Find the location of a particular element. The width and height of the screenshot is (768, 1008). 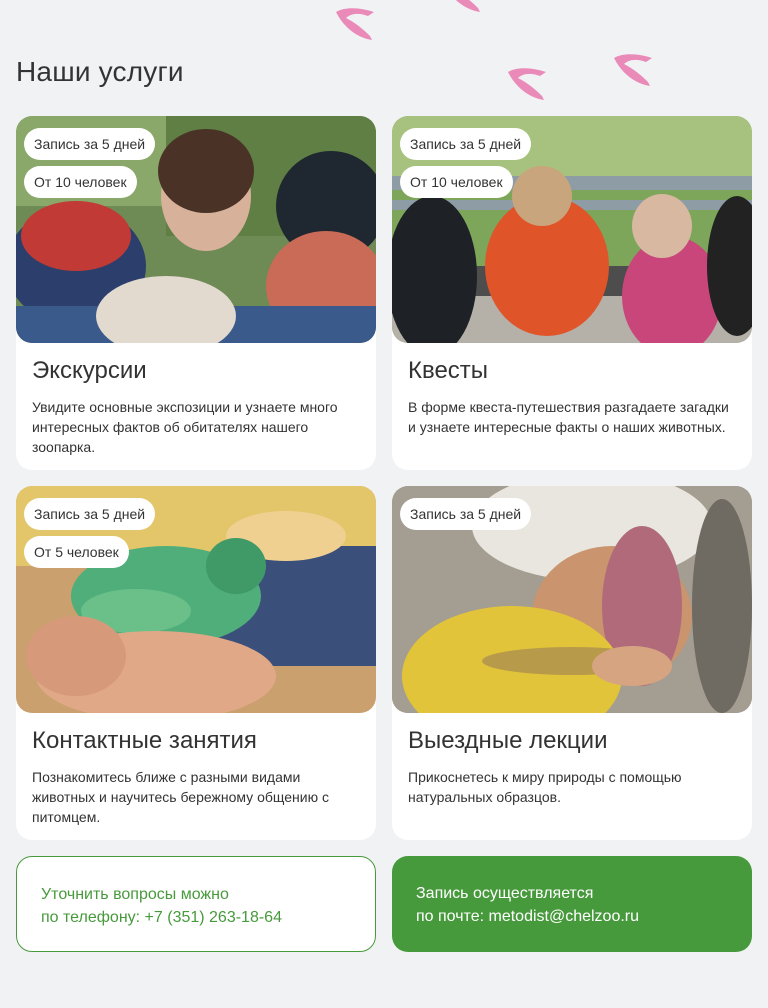

section-title: Наши услуги is located at coordinates (100, 71).